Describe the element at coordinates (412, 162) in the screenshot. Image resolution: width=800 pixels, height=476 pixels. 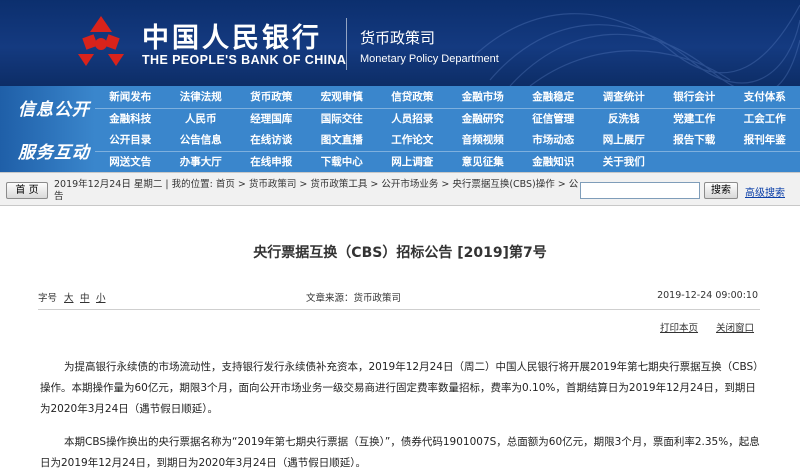
I see `nav-service-item: 网上调查` at that location.